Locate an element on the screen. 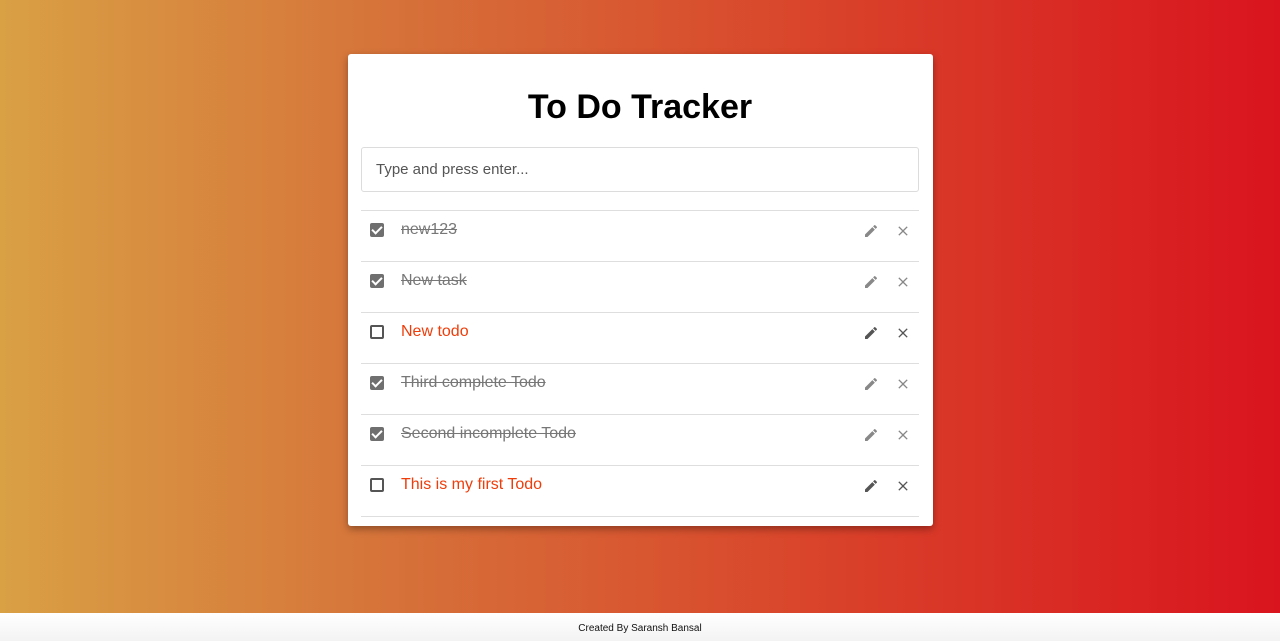  todo-item: New task is located at coordinates (640, 287).